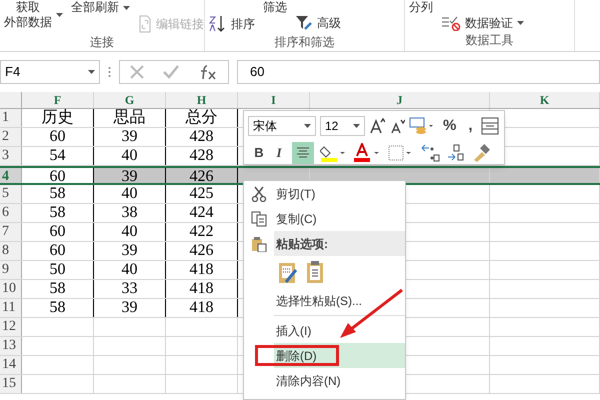 The height and width of the screenshot is (400, 600). I want to click on table-cell: 425, so click(202, 194).